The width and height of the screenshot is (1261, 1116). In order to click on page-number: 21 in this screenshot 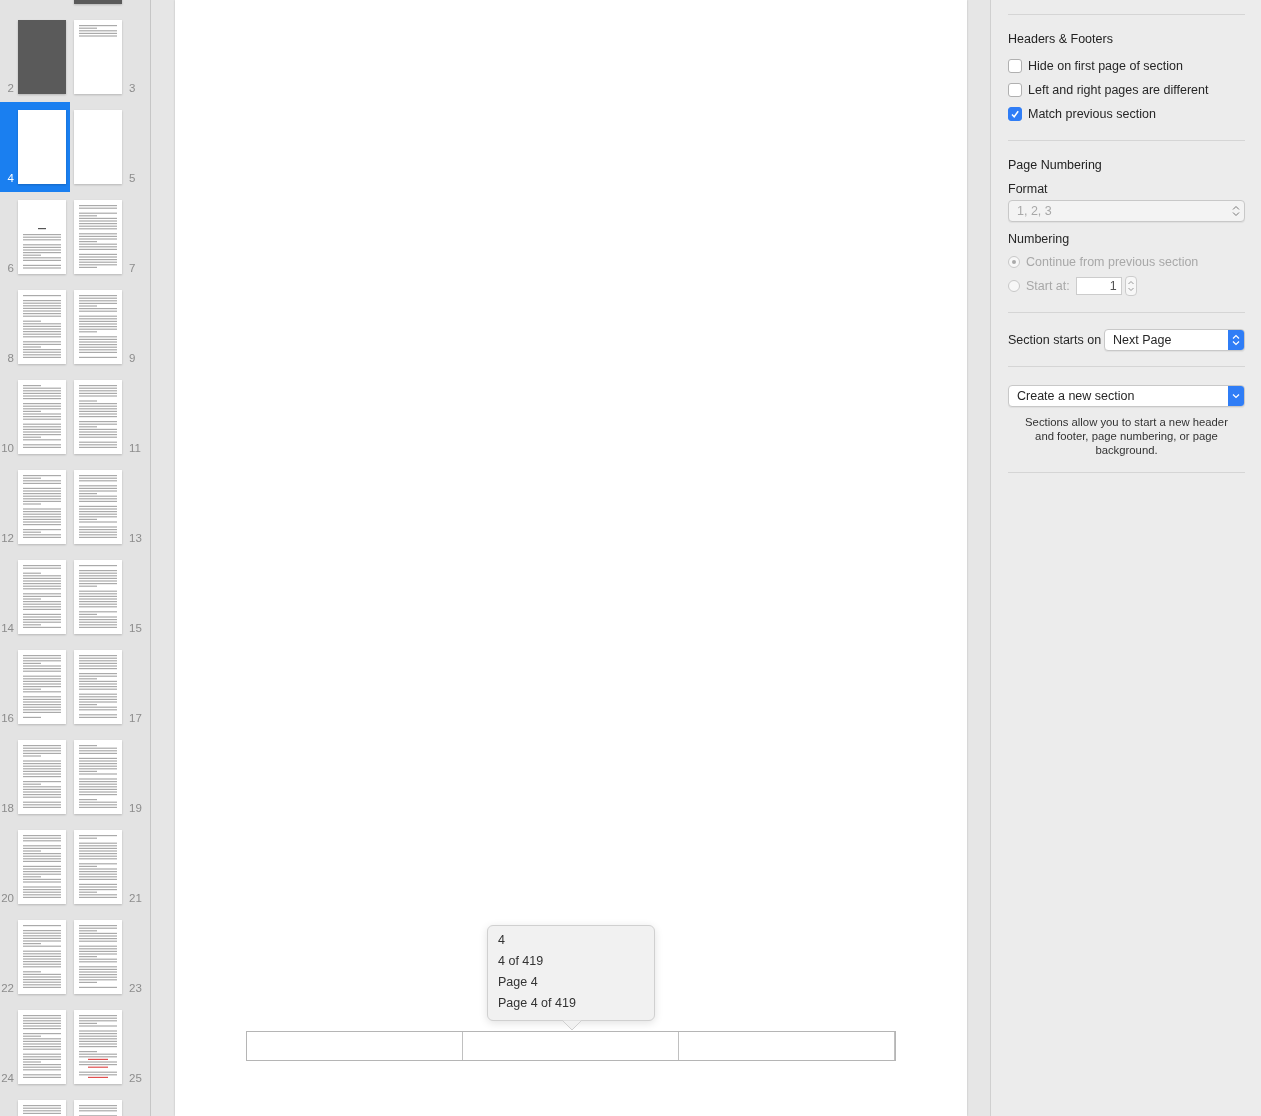, I will do `click(135, 898)`.